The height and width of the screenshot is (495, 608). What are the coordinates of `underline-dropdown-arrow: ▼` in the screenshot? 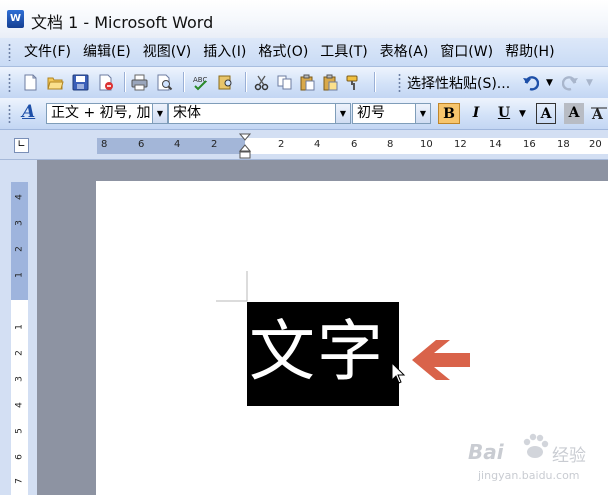 It's located at (522, 114).